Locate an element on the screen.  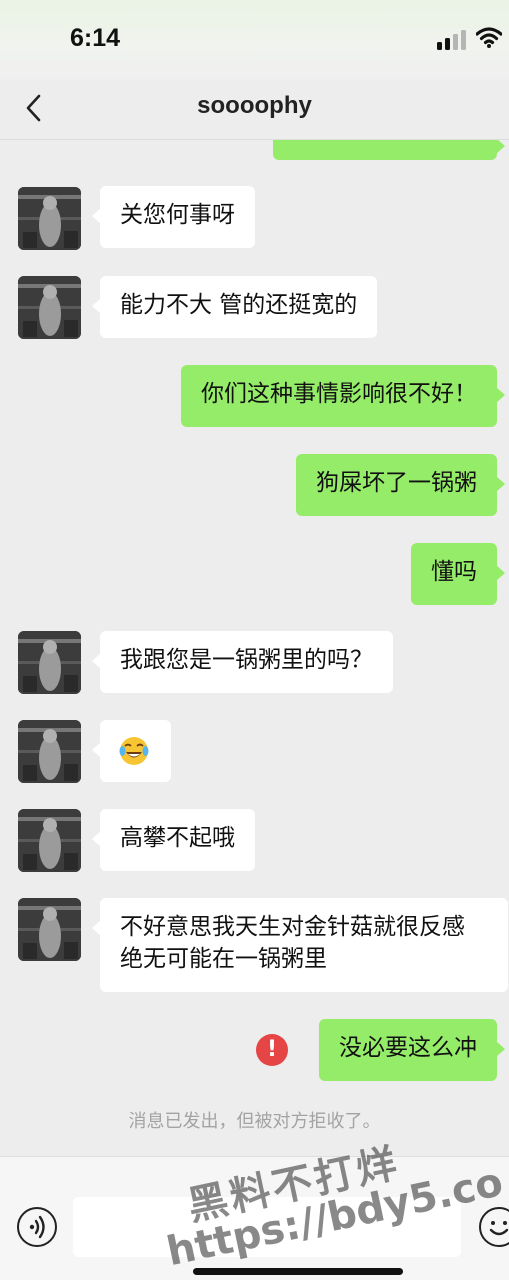
emoji-button is located at coordinates (494, 1227).